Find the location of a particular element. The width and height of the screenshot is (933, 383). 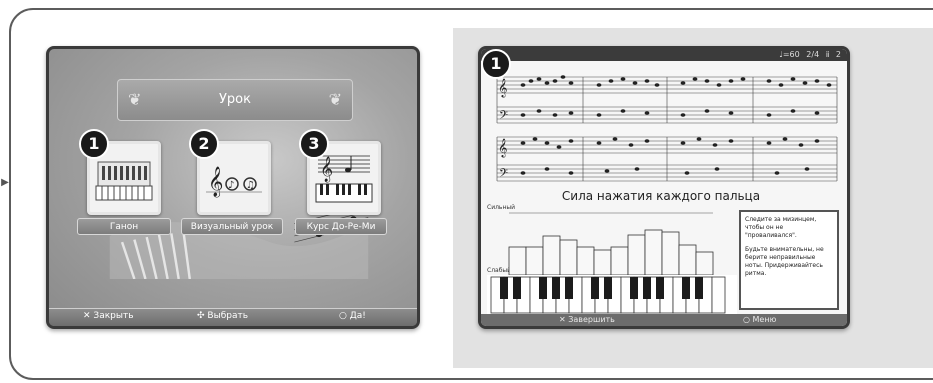

confirm-label: Да! is located at coordinates (357, 316).